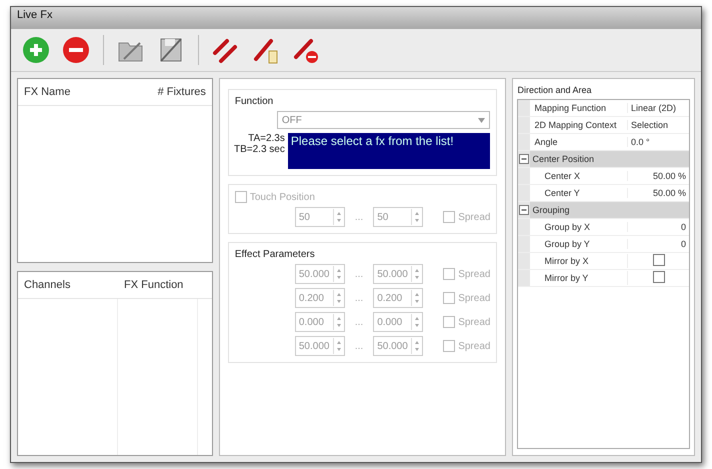  What do you see at coordinates (254, 101) in the screenshot?
I see `group-label: Function` at bounding box center [254, 101].